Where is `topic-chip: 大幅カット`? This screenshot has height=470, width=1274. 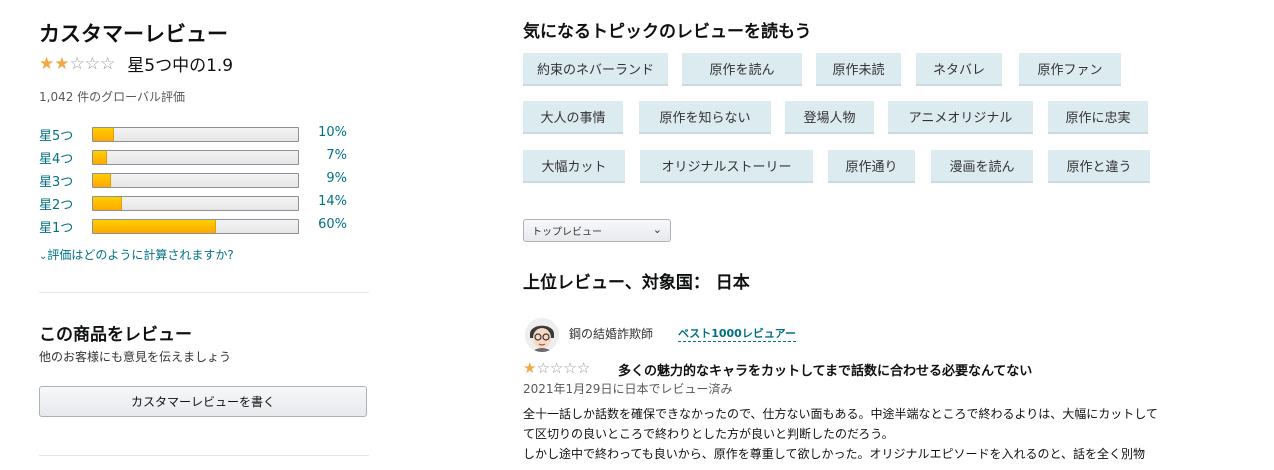
topic-chip: 大幅カット is located at coordinates (574, 166).